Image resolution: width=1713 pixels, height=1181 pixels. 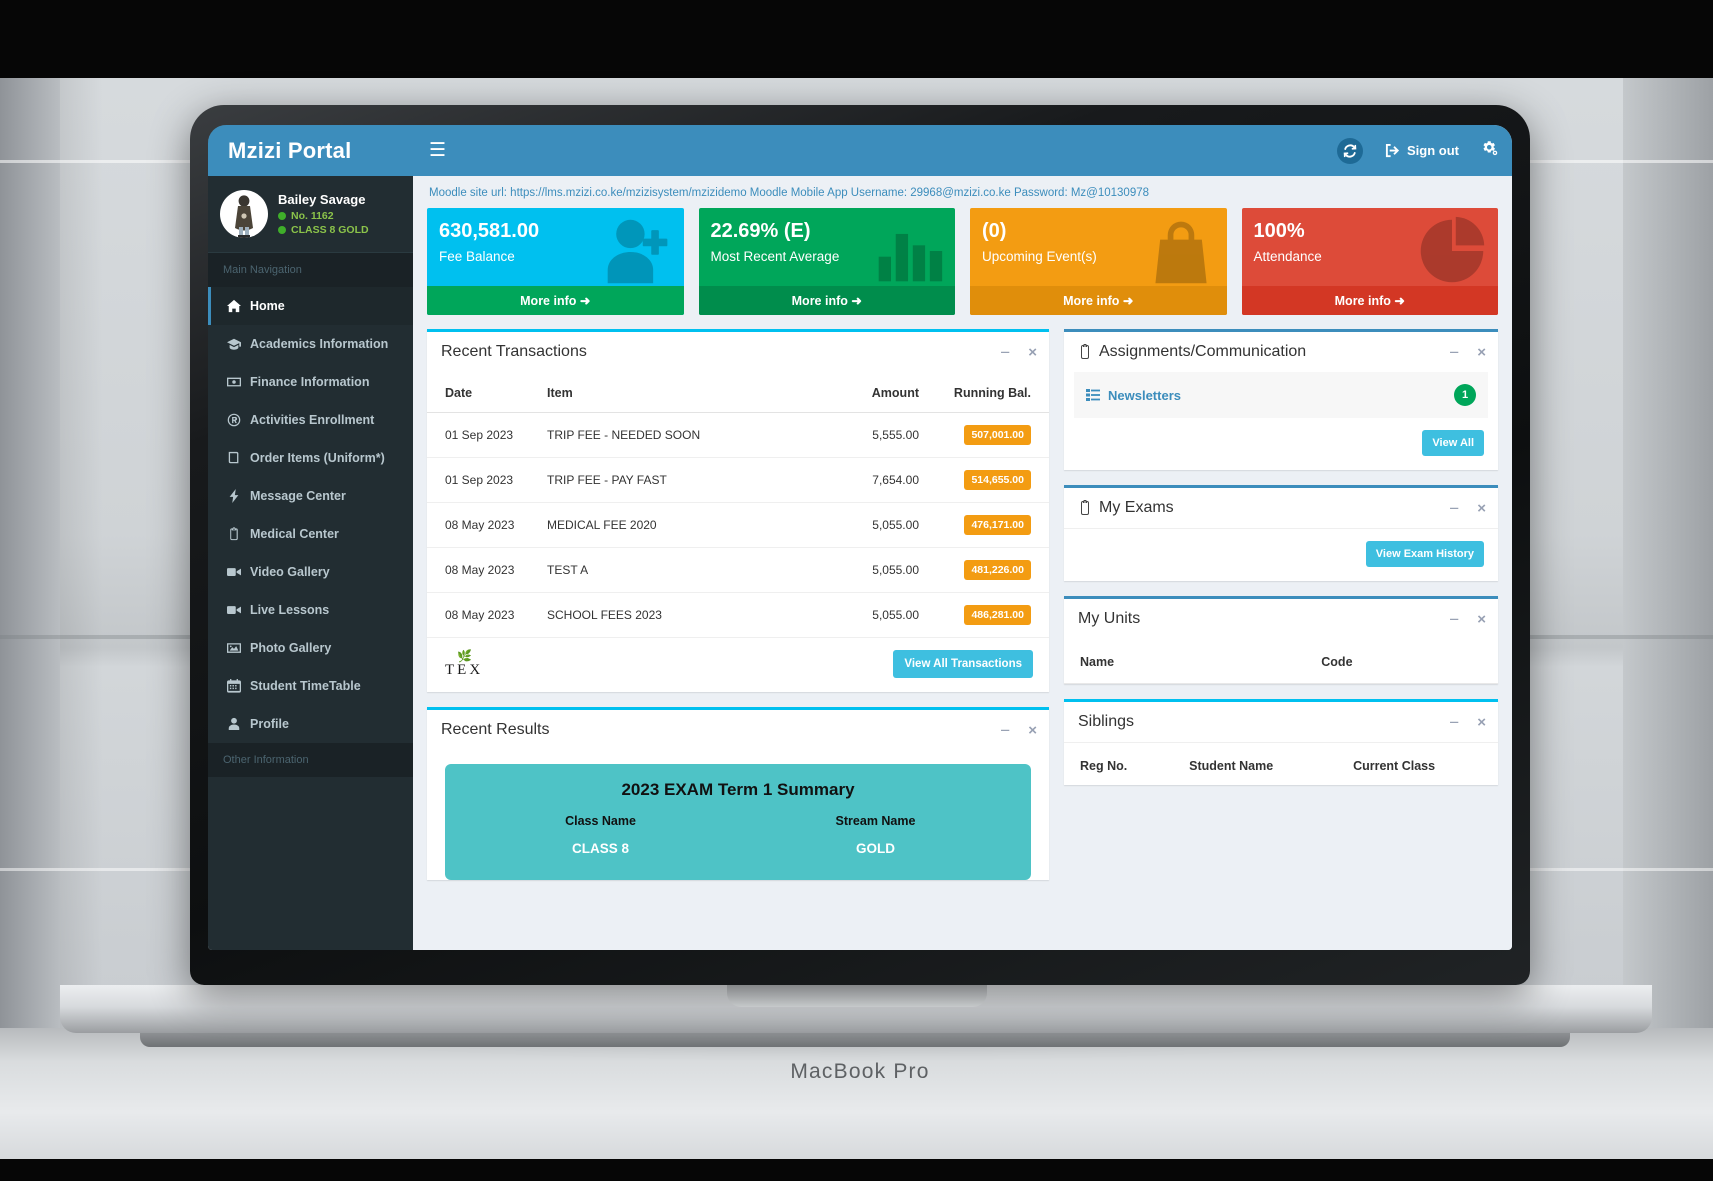 What do you see at coordinates (437, 150) in the screenshot?
I see `hamburger-icon: ☰` at bounding box center [437, 150].